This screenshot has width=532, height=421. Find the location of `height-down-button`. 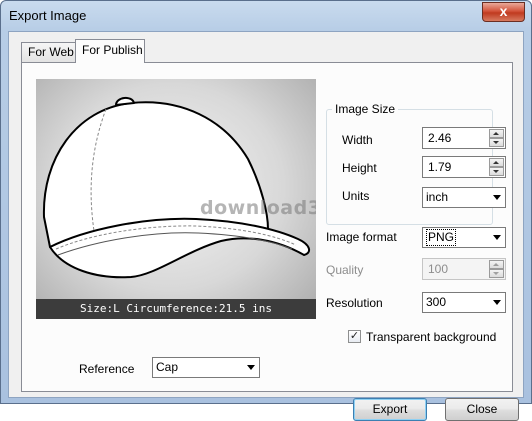

height-down-button is located at coordinates (496, 171).